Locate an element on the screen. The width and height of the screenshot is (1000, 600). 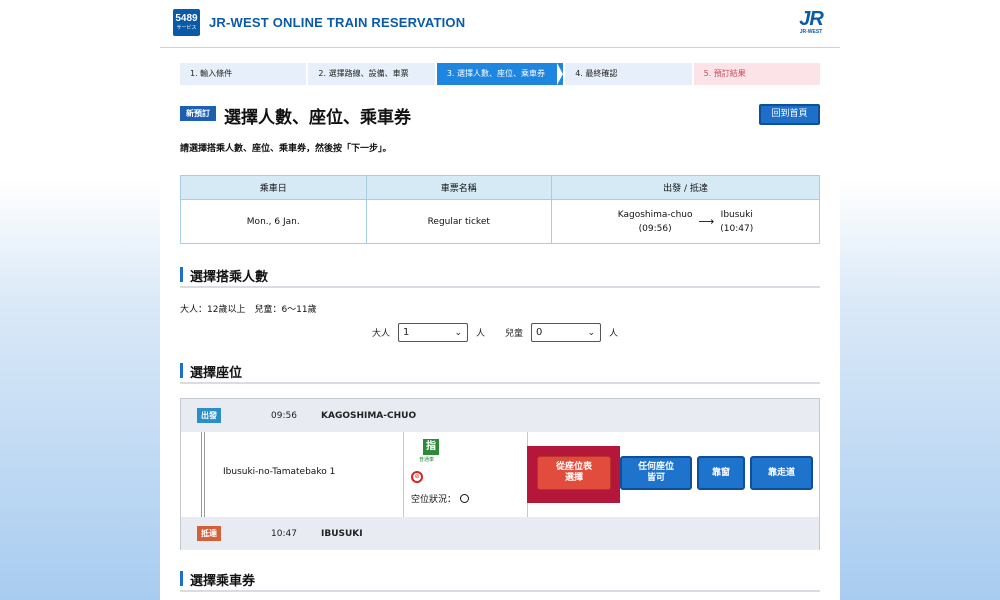
passengers-heading: 選擇搭乘人數 is located at coordinates (500, 276).